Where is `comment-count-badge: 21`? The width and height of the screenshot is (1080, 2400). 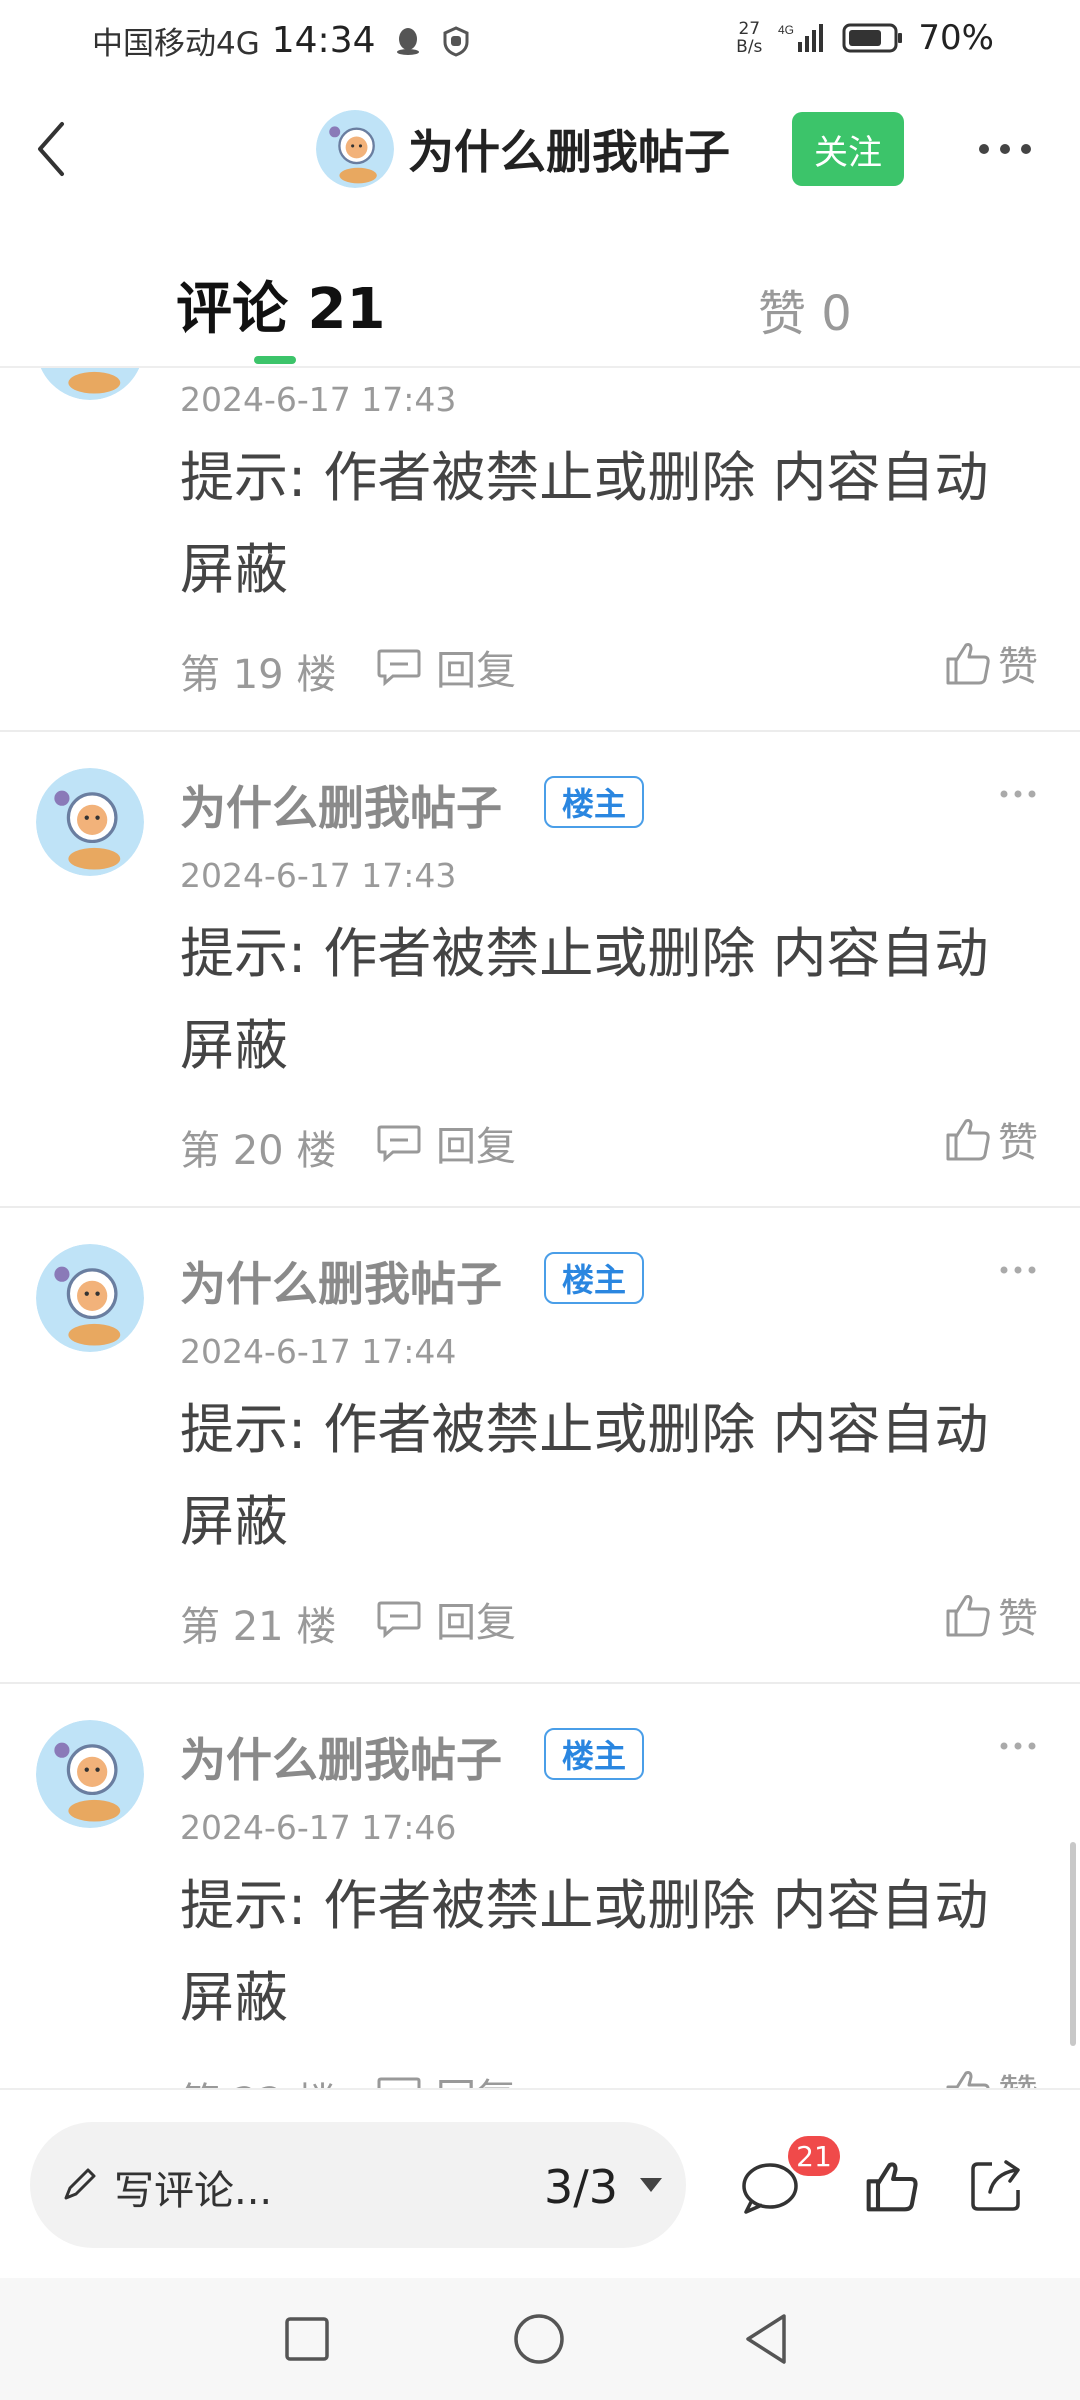
comment-count-badge: 21 is located at coordinates (814, 2156).